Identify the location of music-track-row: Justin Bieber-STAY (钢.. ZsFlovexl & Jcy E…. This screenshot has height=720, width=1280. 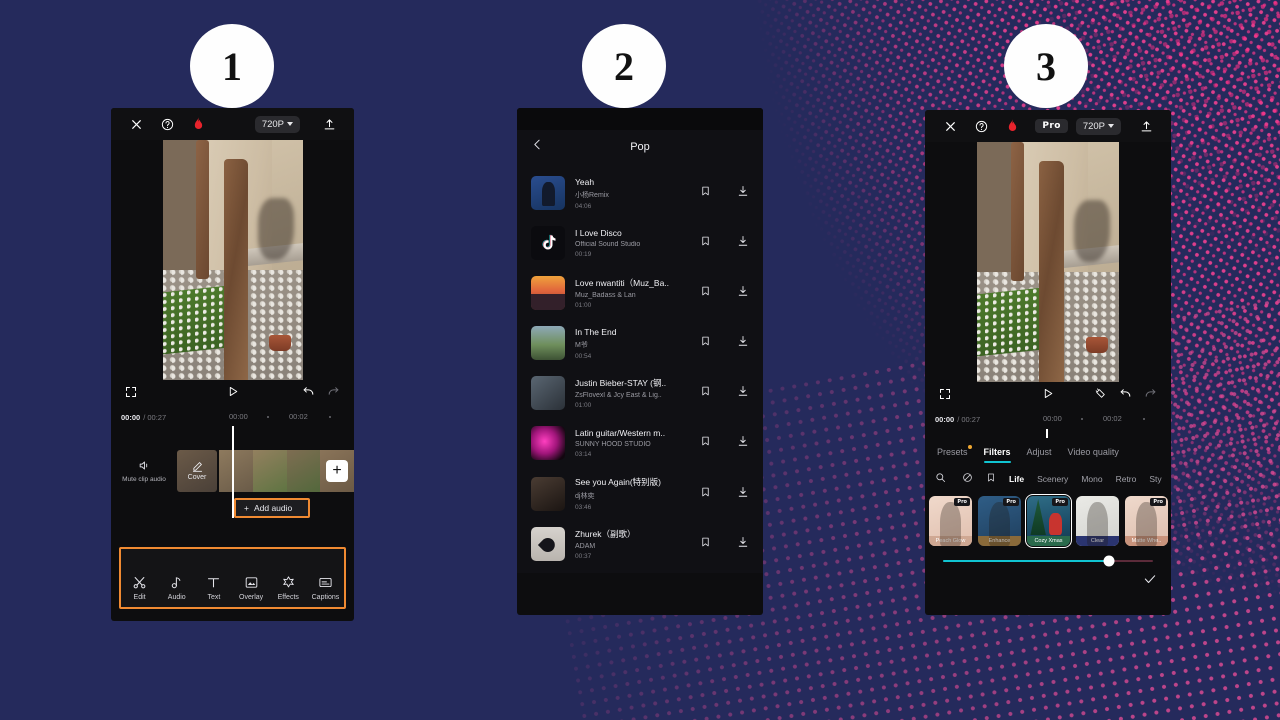
(640, 393).